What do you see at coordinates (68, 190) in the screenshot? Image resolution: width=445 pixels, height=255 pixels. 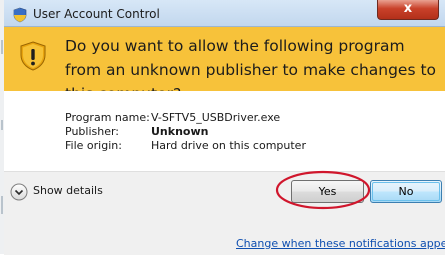 I see `show-details-link: Show details` at bounding box center [68, 190].